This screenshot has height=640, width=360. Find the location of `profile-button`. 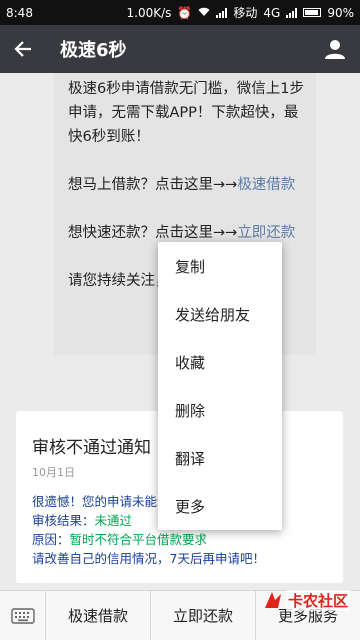

profile-button is located at coordinates (335, 49).